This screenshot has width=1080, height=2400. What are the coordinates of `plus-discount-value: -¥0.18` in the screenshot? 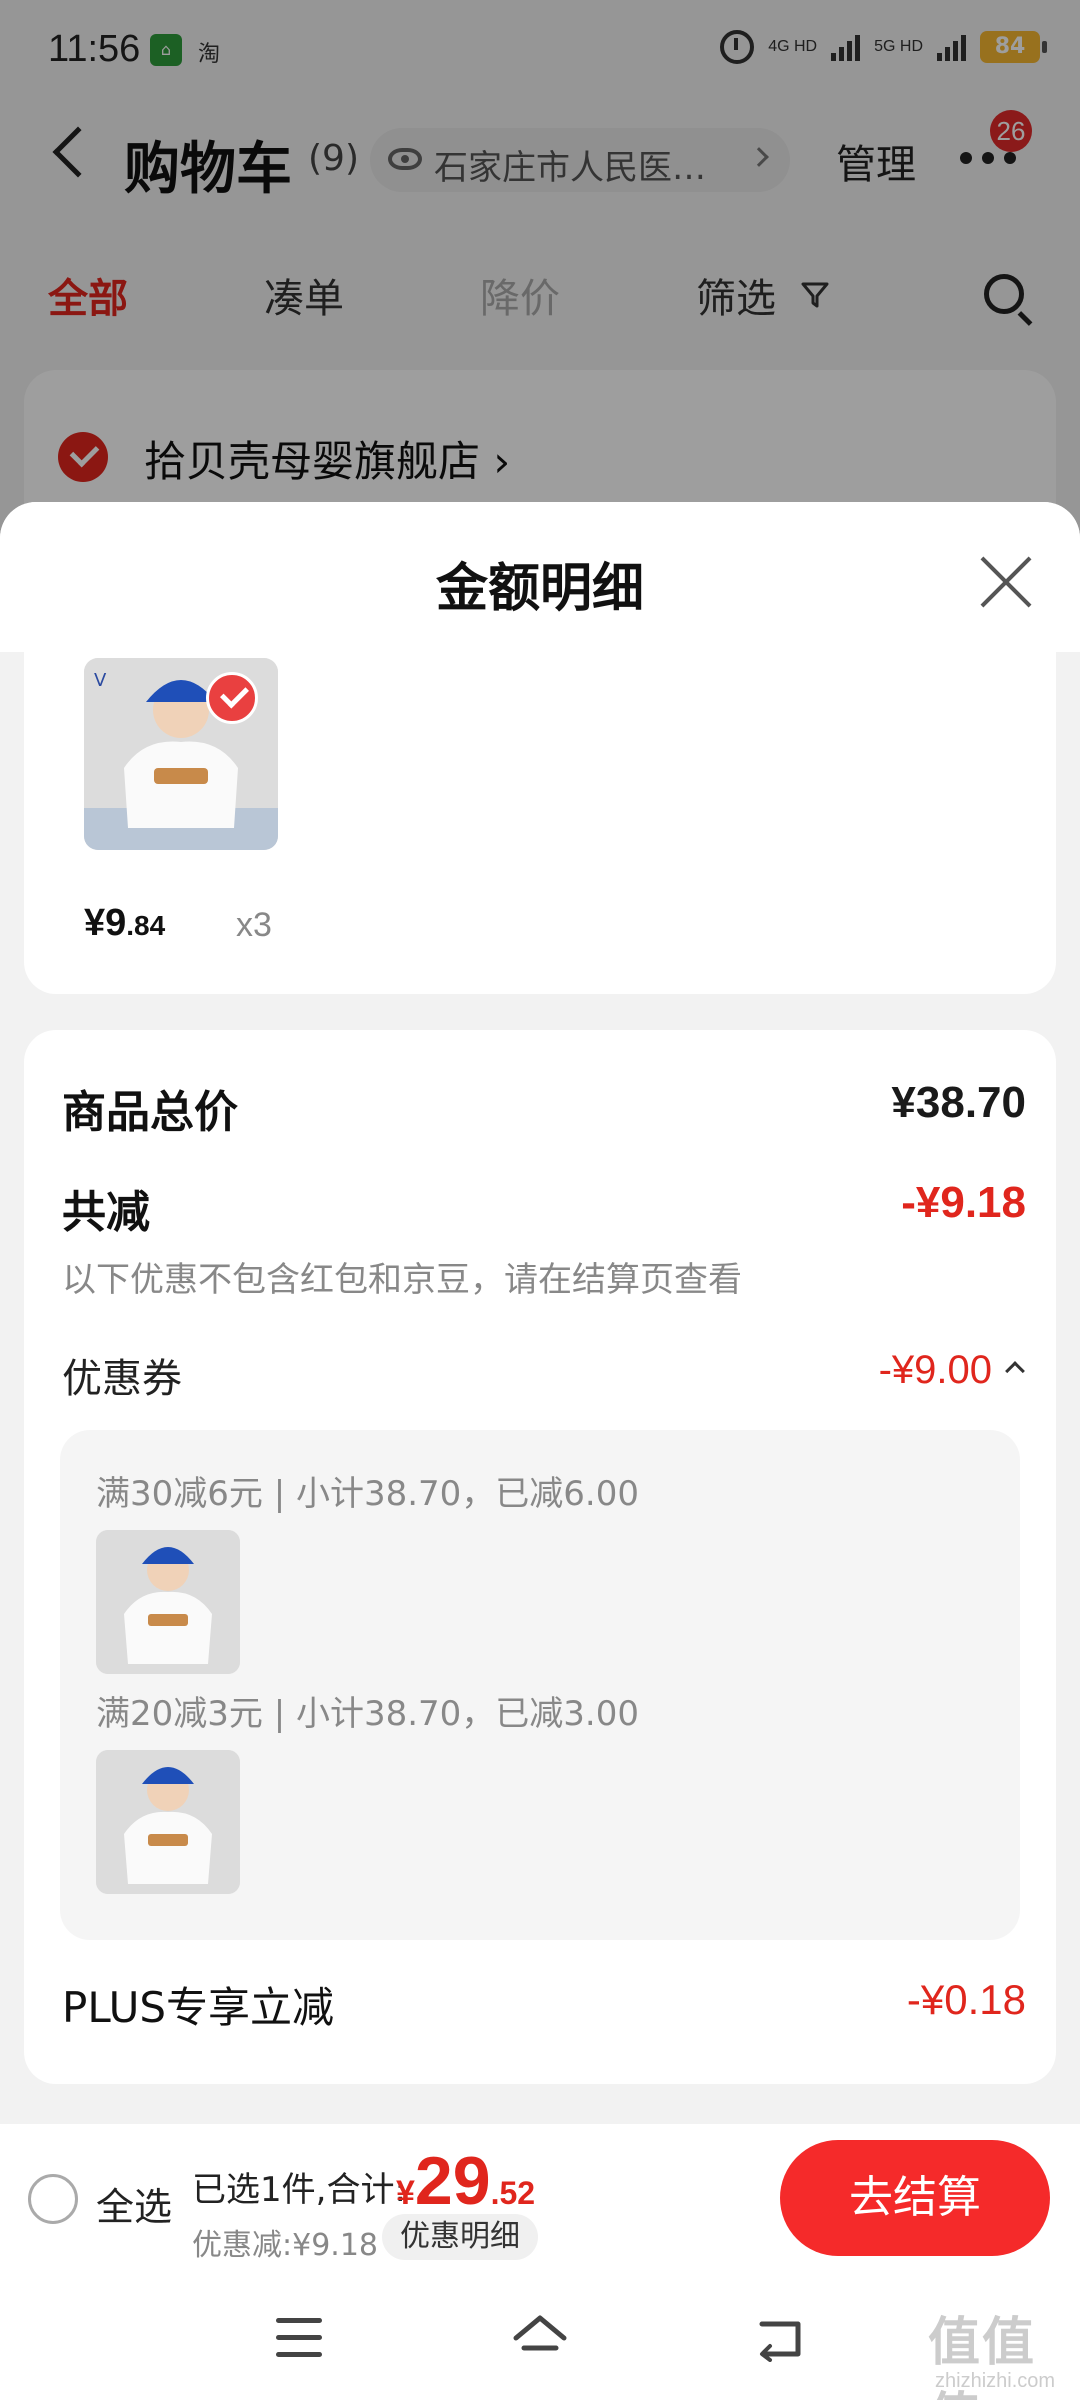 It's located at (966, 1999).